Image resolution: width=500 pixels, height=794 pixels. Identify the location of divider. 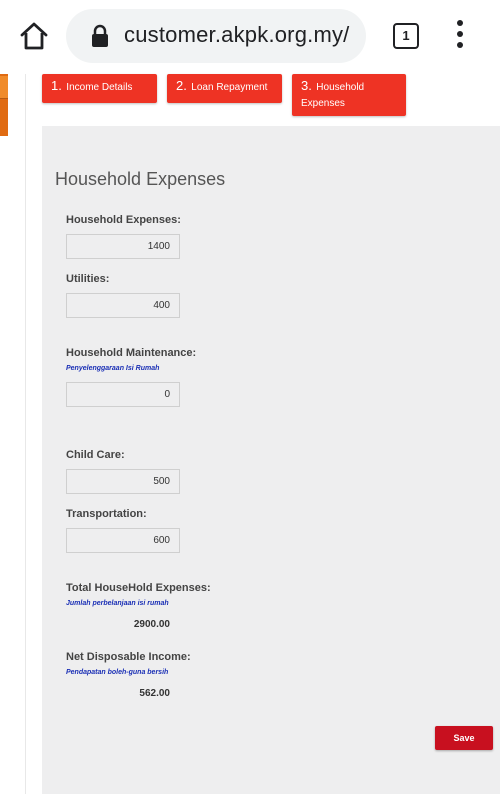
(25, 434).